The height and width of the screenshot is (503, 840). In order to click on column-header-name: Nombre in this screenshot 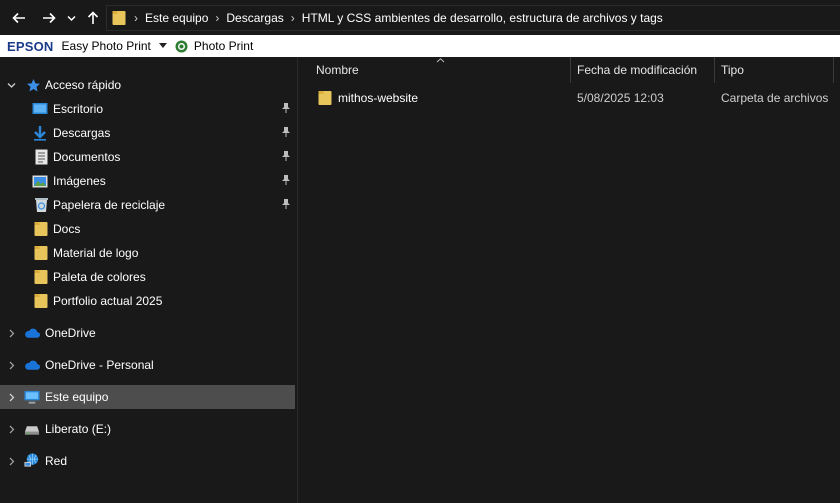, I will do `click(442, 70)`.